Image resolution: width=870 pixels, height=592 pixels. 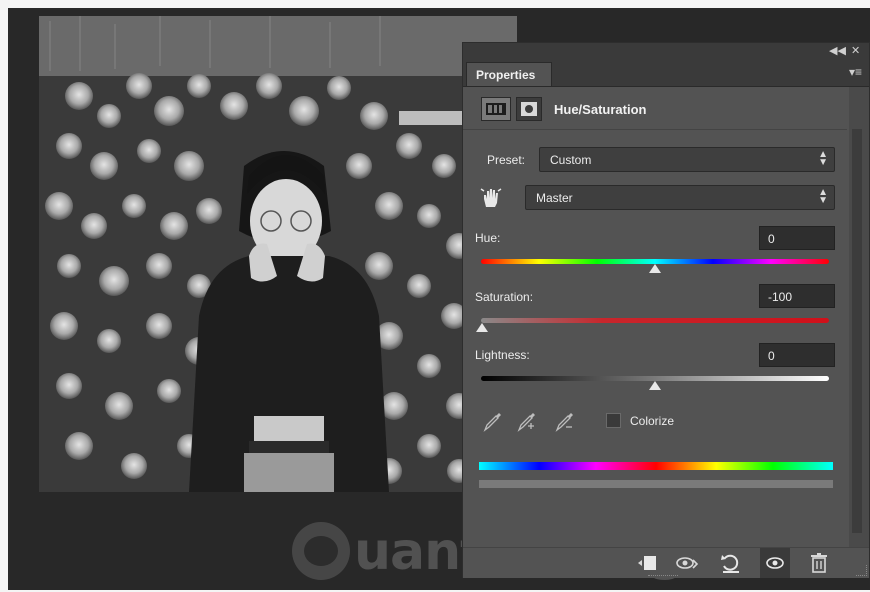 I want to click on eye-icon, so click(x=775, y=563).